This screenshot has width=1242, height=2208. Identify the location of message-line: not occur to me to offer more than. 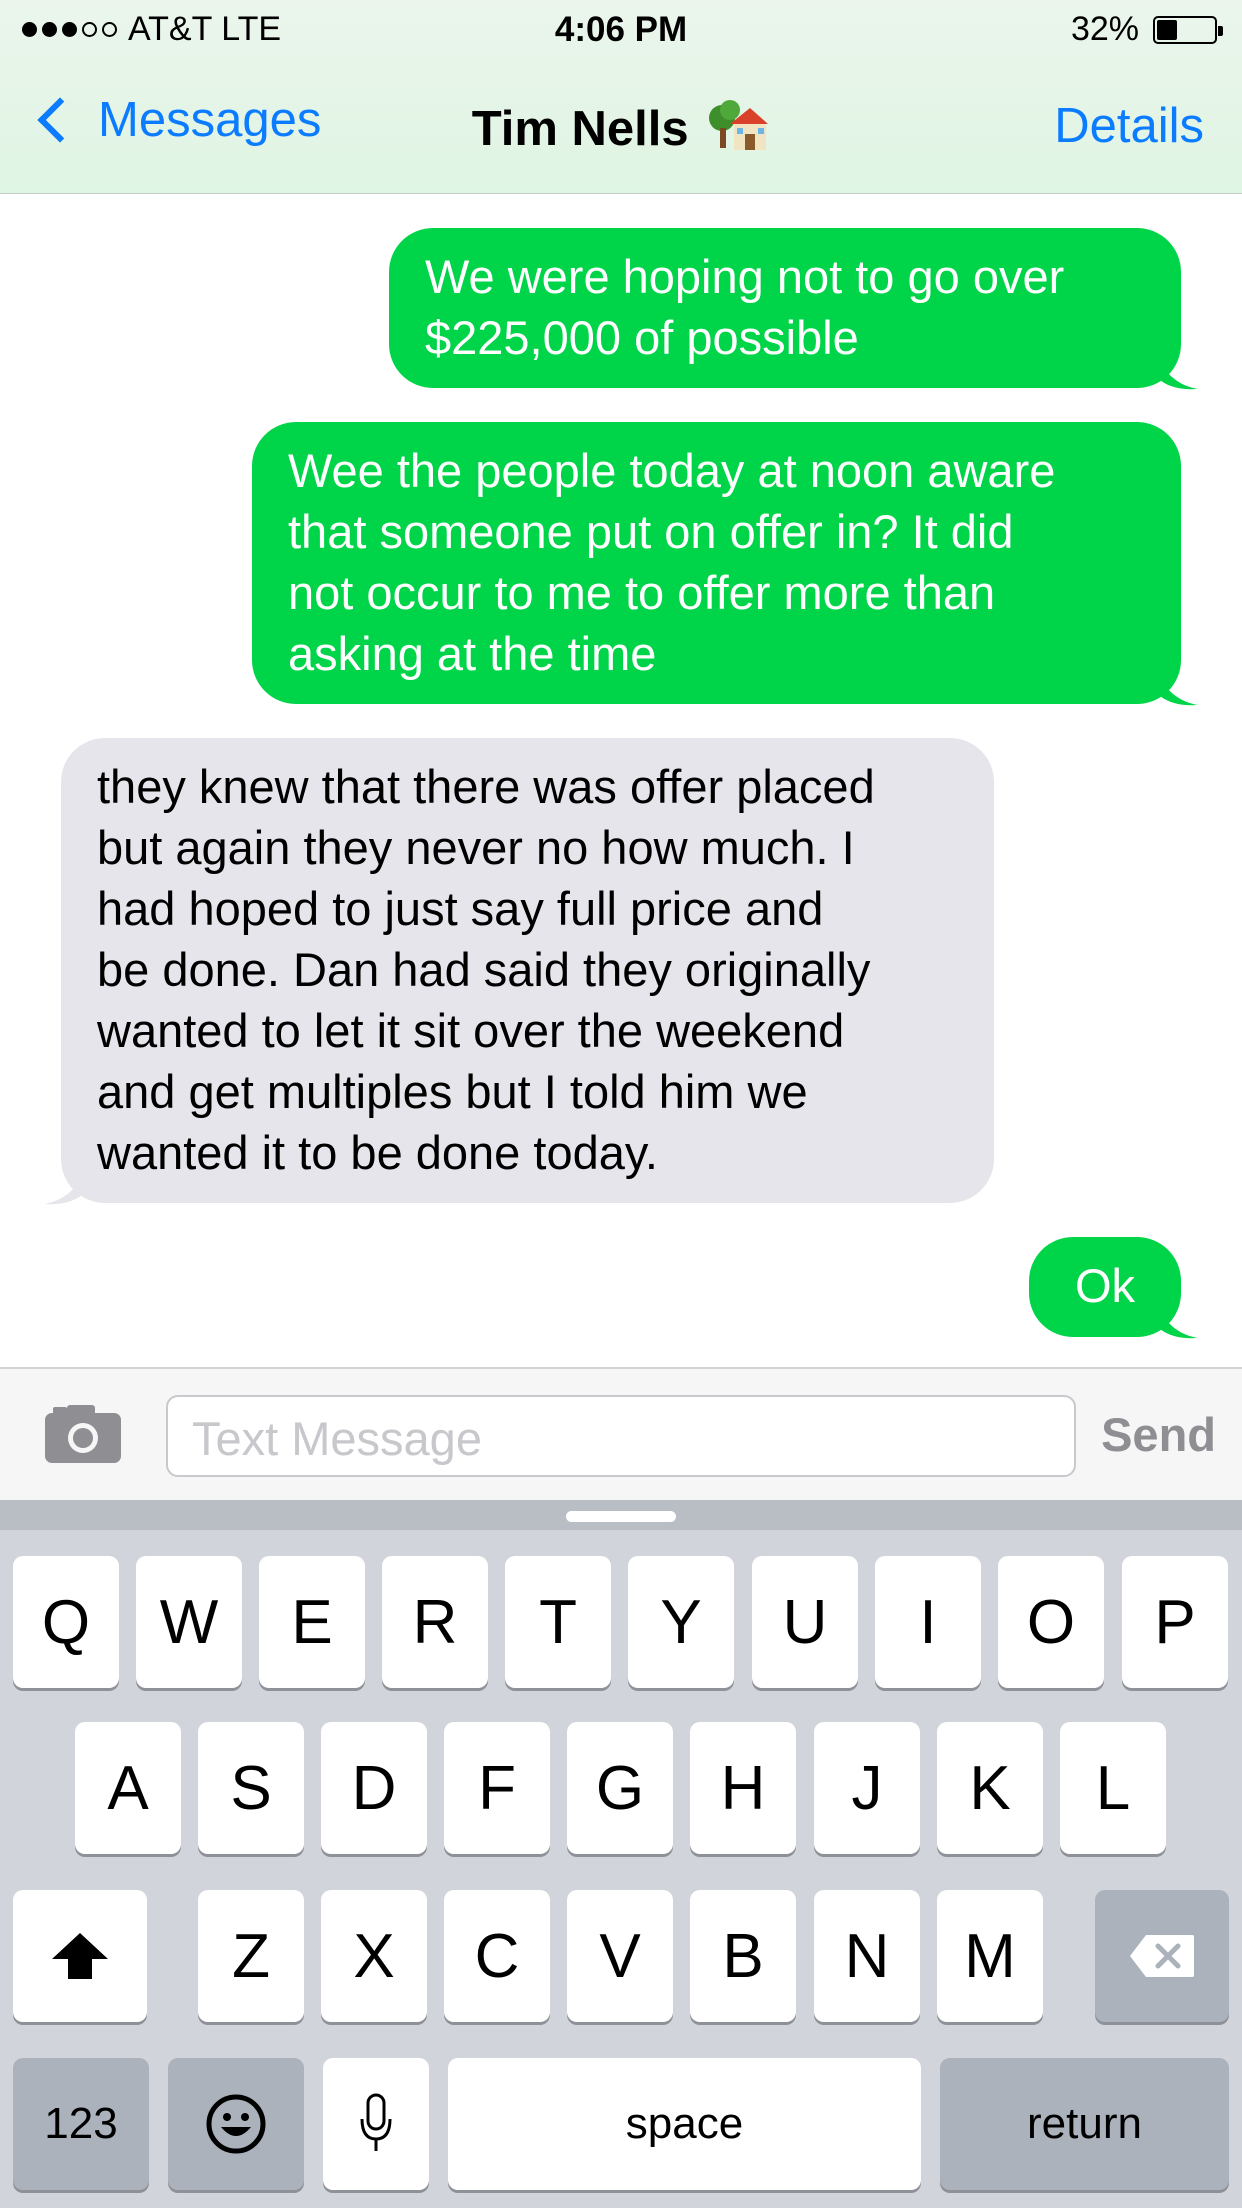
(642, 592).